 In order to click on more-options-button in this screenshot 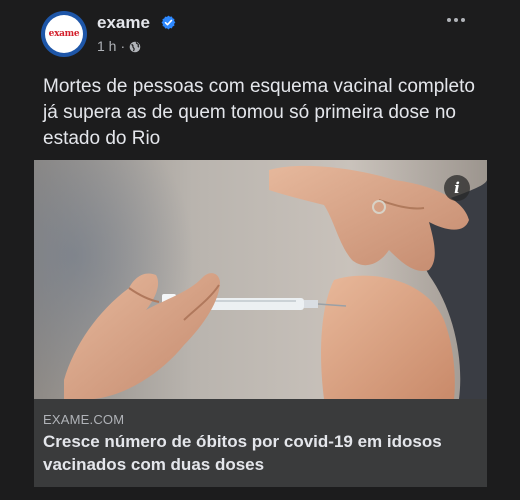, I will do `click(456, 20)`.